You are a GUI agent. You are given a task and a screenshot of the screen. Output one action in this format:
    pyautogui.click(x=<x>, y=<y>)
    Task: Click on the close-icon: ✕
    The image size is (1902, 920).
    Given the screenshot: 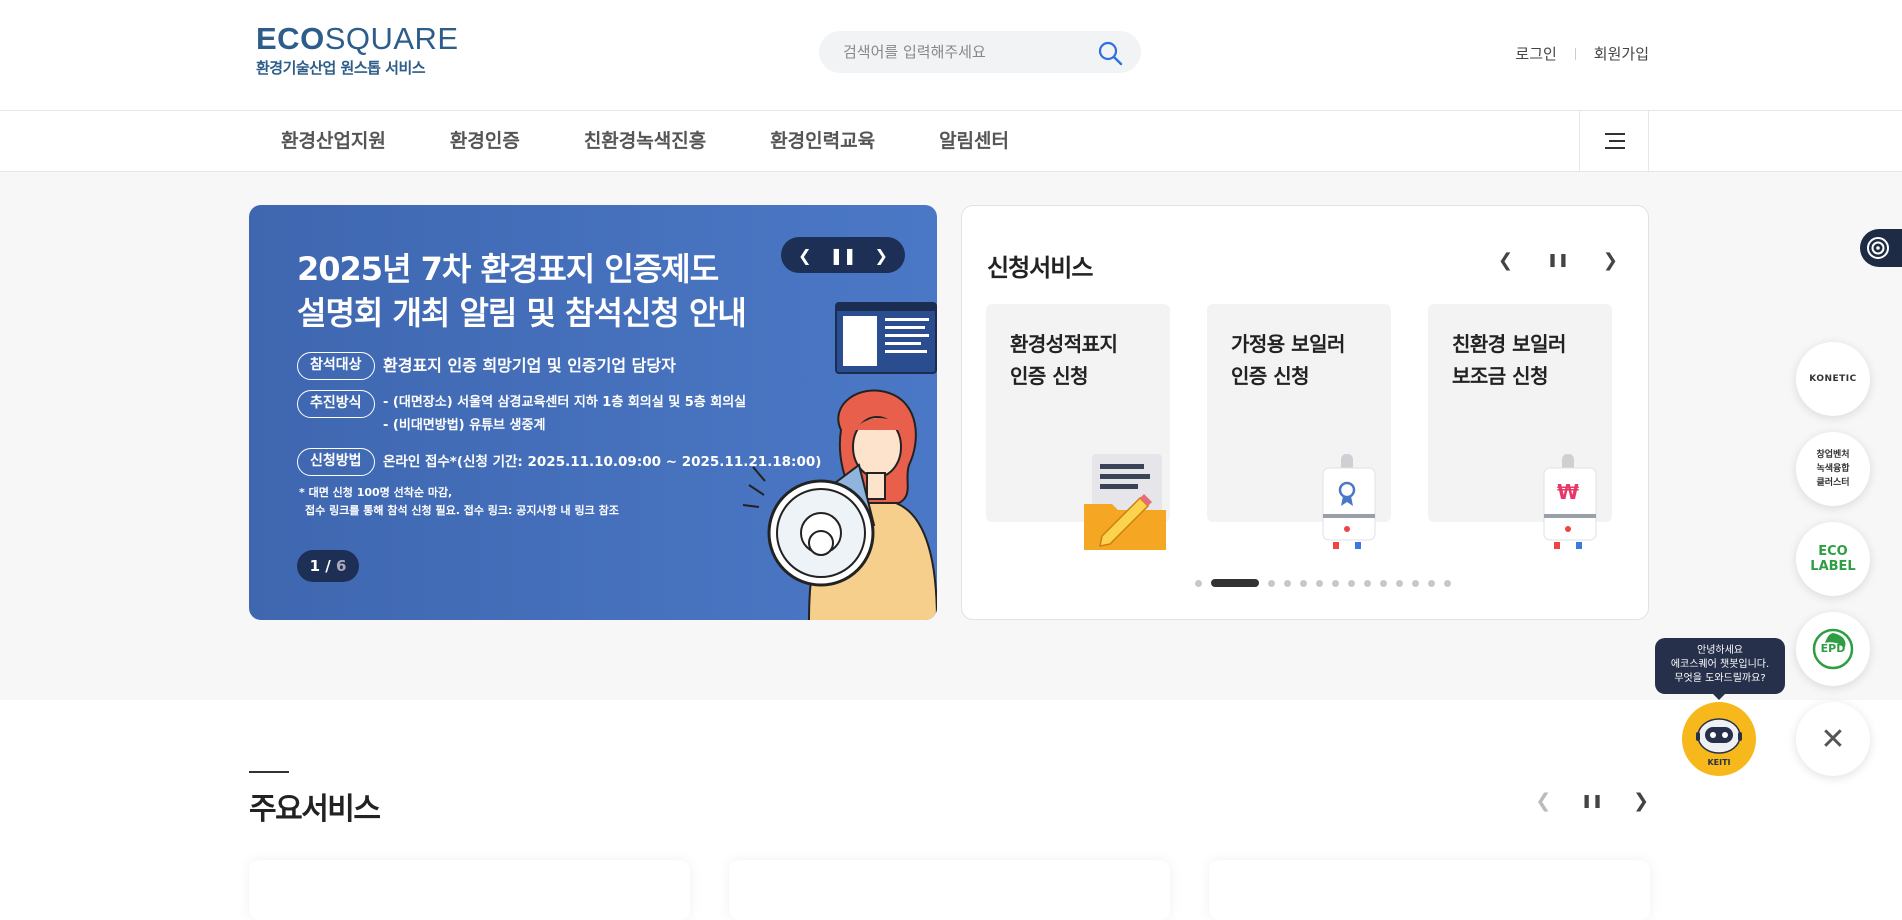 What is the action you would take?
    pyautogui.click(x=1833, y=739)
    